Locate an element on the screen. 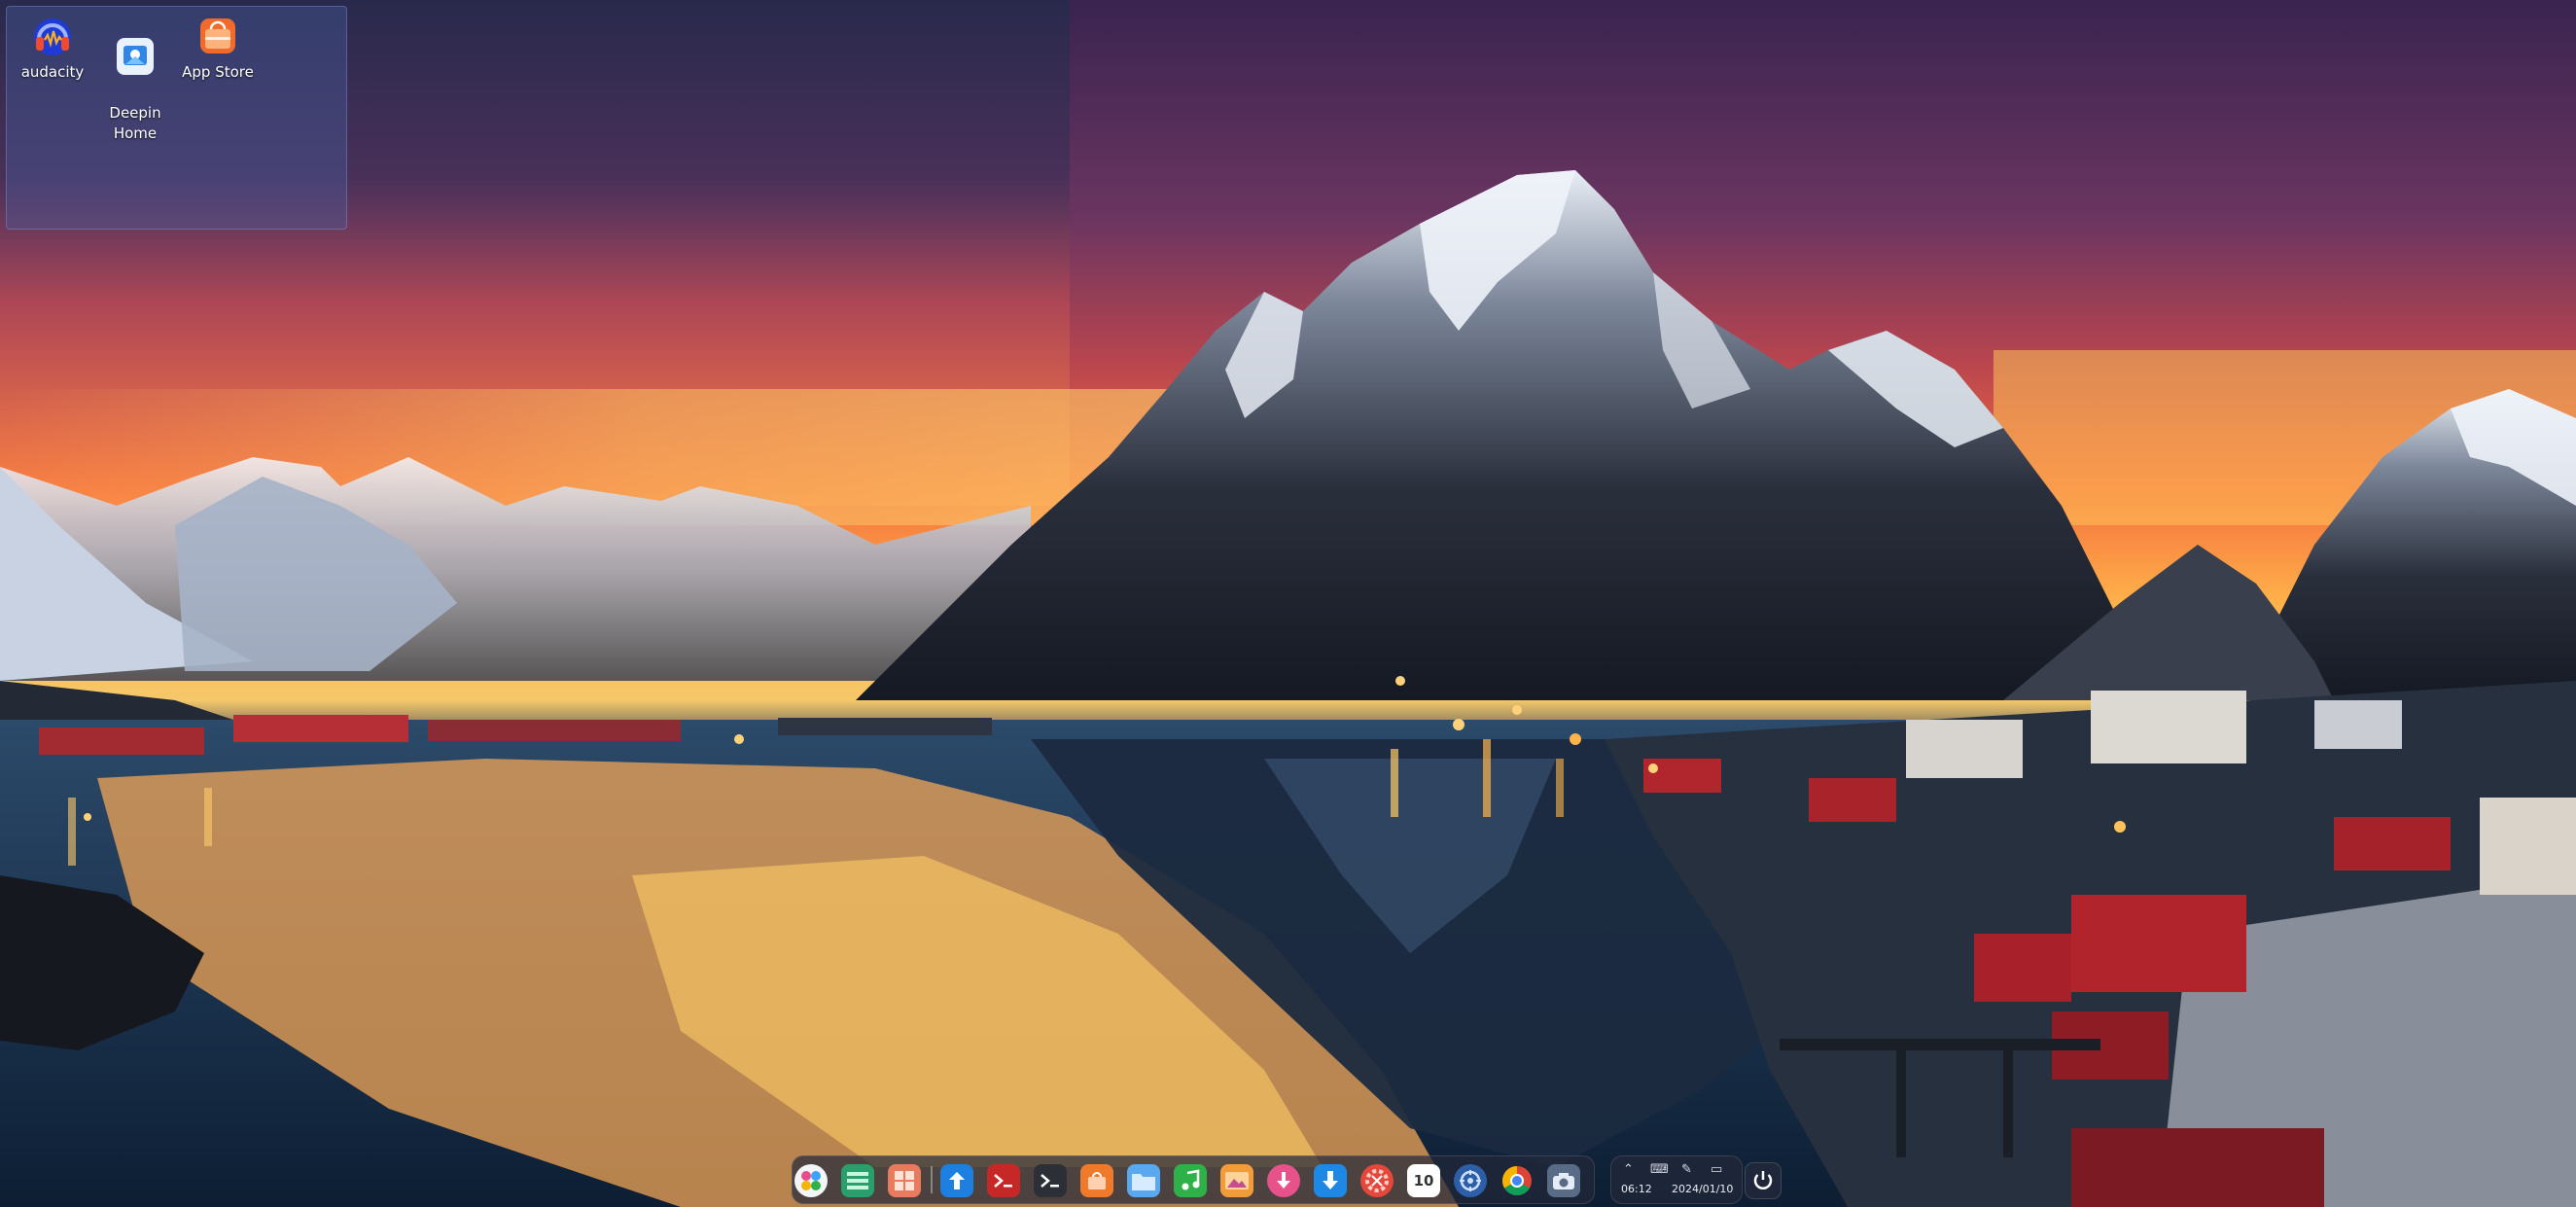 The height and width of the screenshot is (1207, 2576). file-manager-icon is located at coordinates (957, 1180).